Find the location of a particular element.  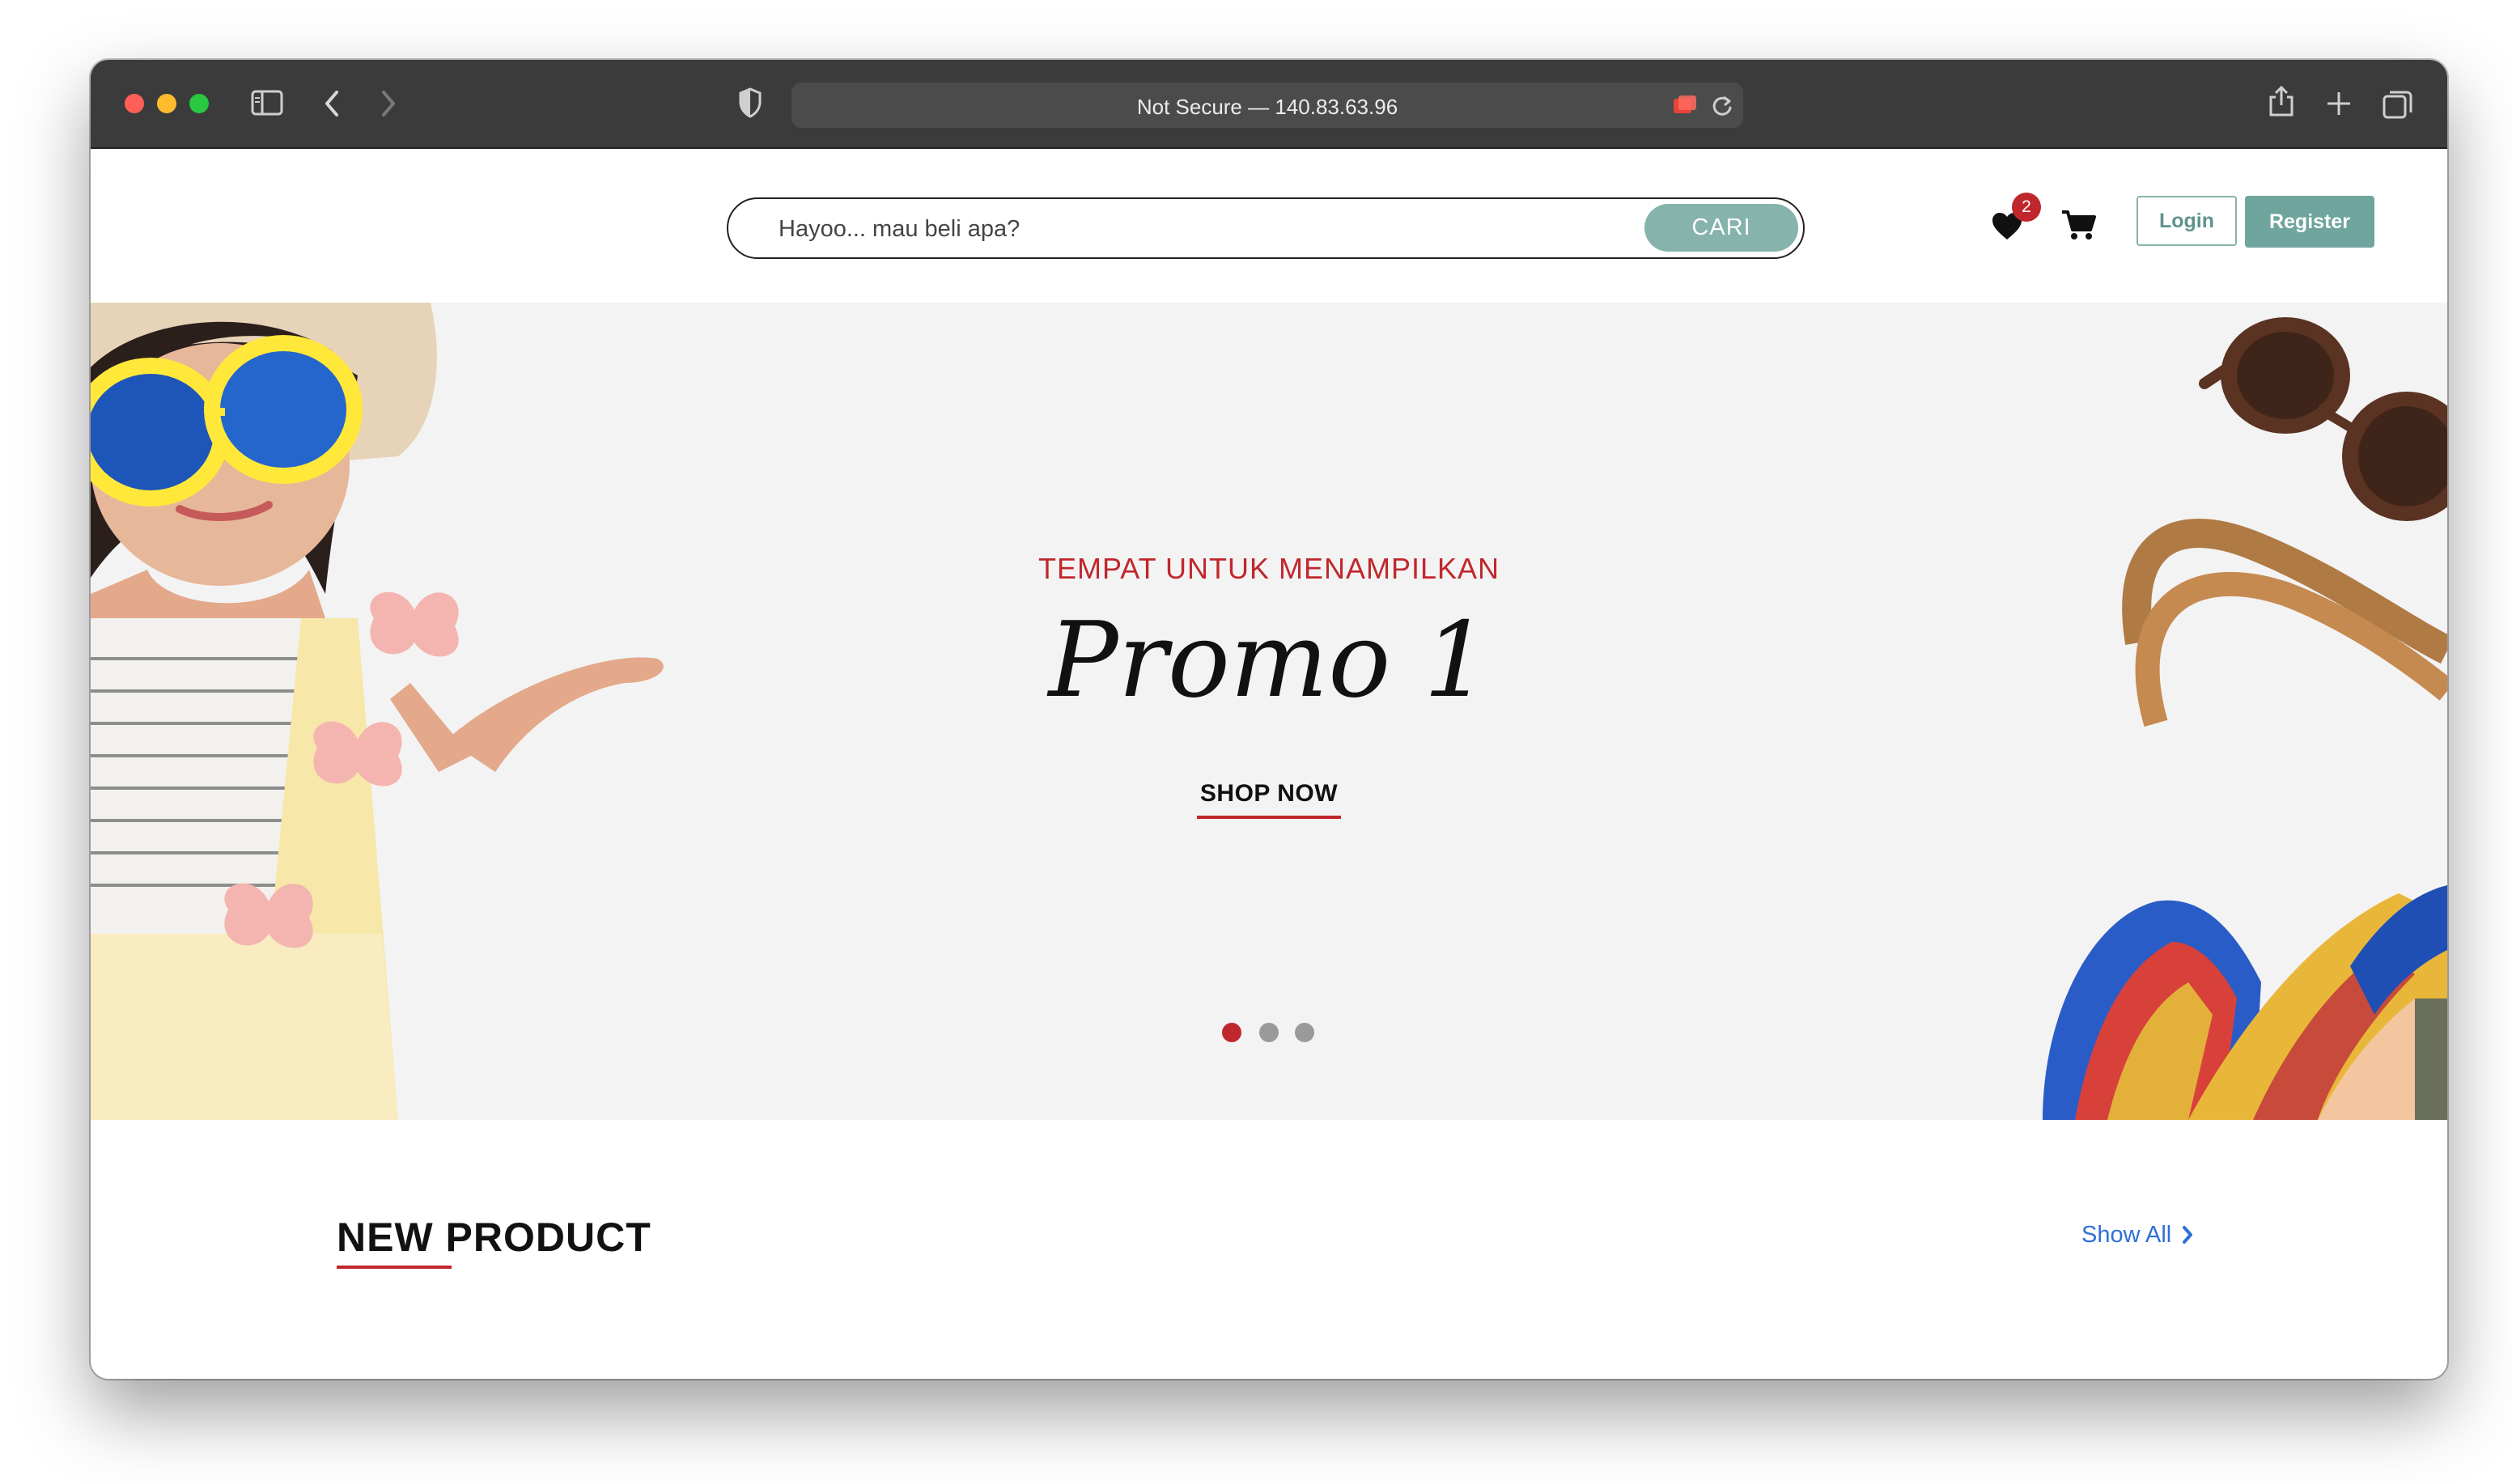

address-bar: Not Secure — 140.83.63.96 is located at coordinates (1267, 106).